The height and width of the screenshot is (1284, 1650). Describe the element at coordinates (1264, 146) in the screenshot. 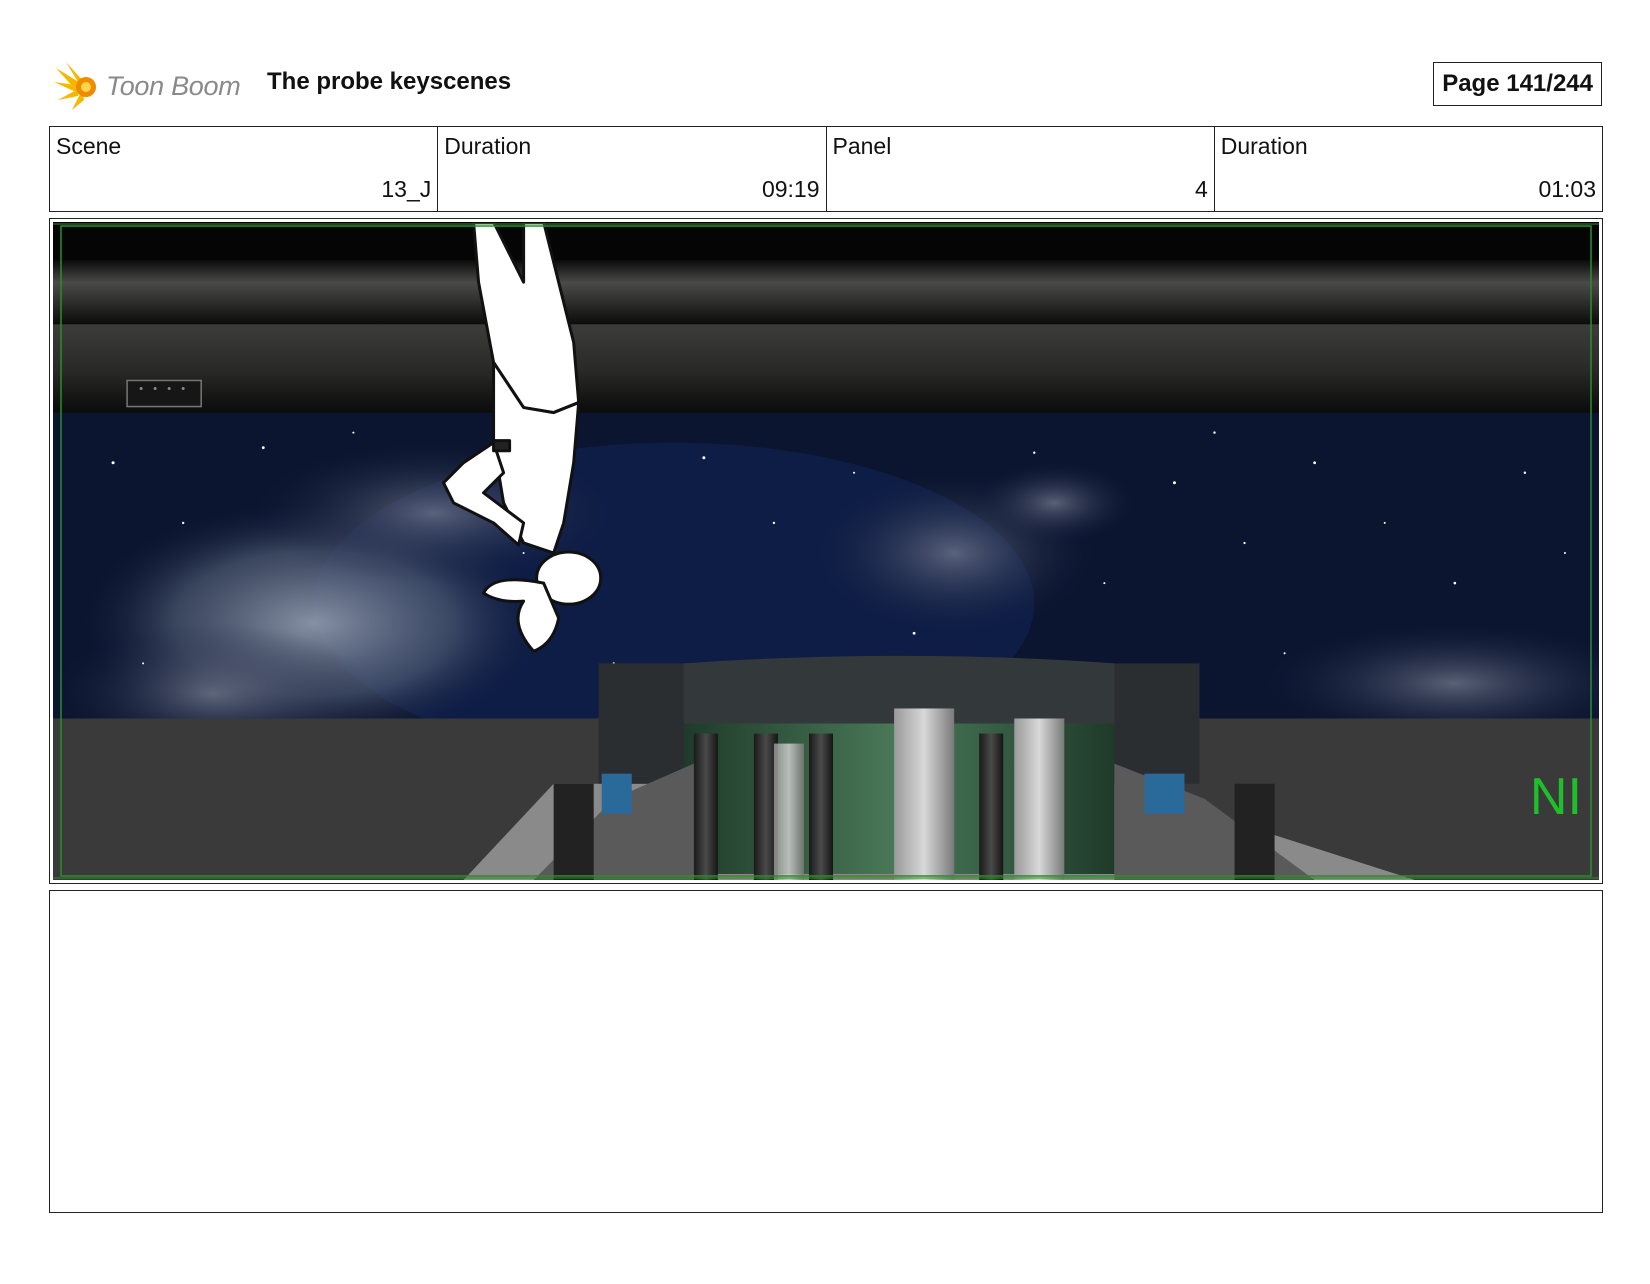

I see `panel-duration-label: Duration` at that location.